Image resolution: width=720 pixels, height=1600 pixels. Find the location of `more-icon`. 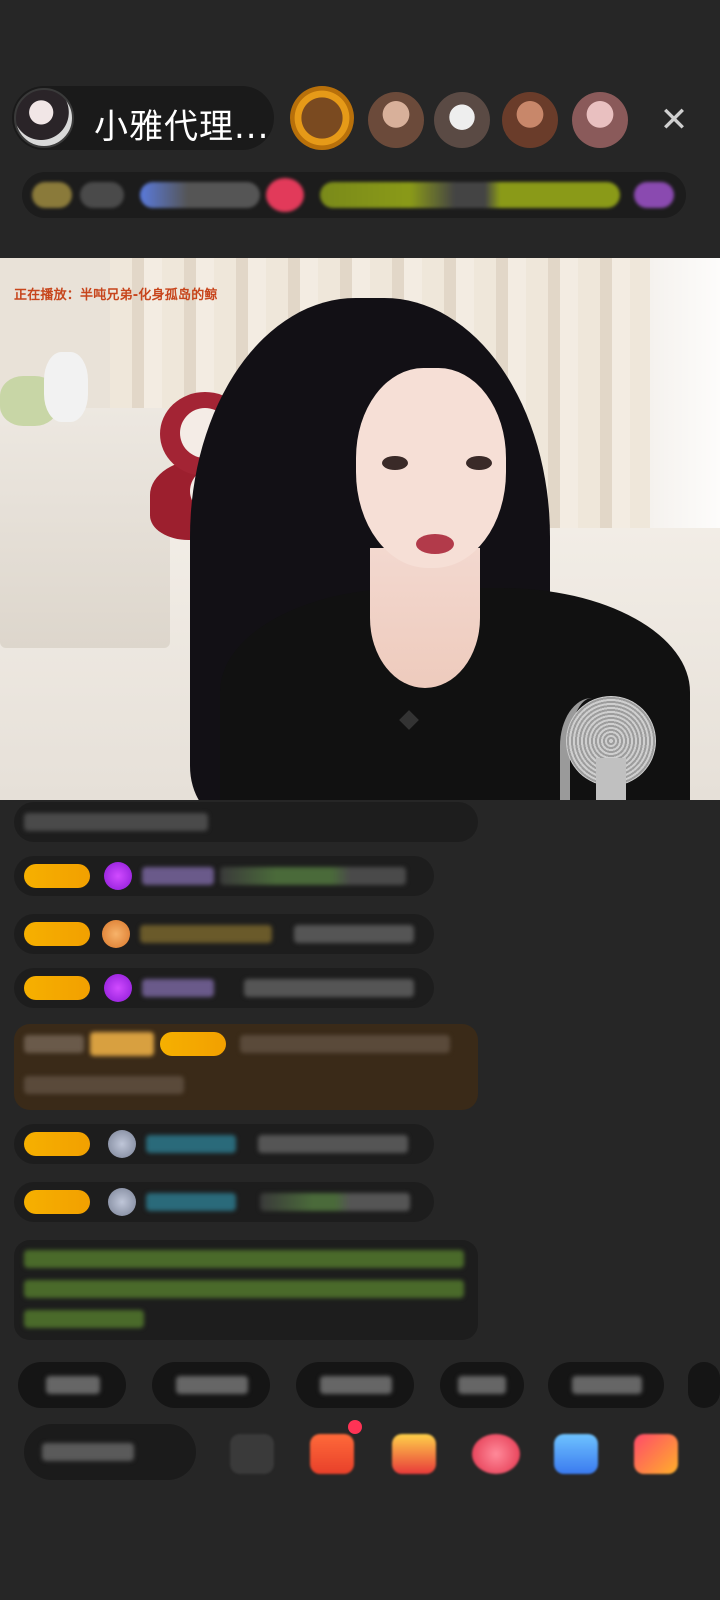

more-icon is located at coordinates (656, 1454).